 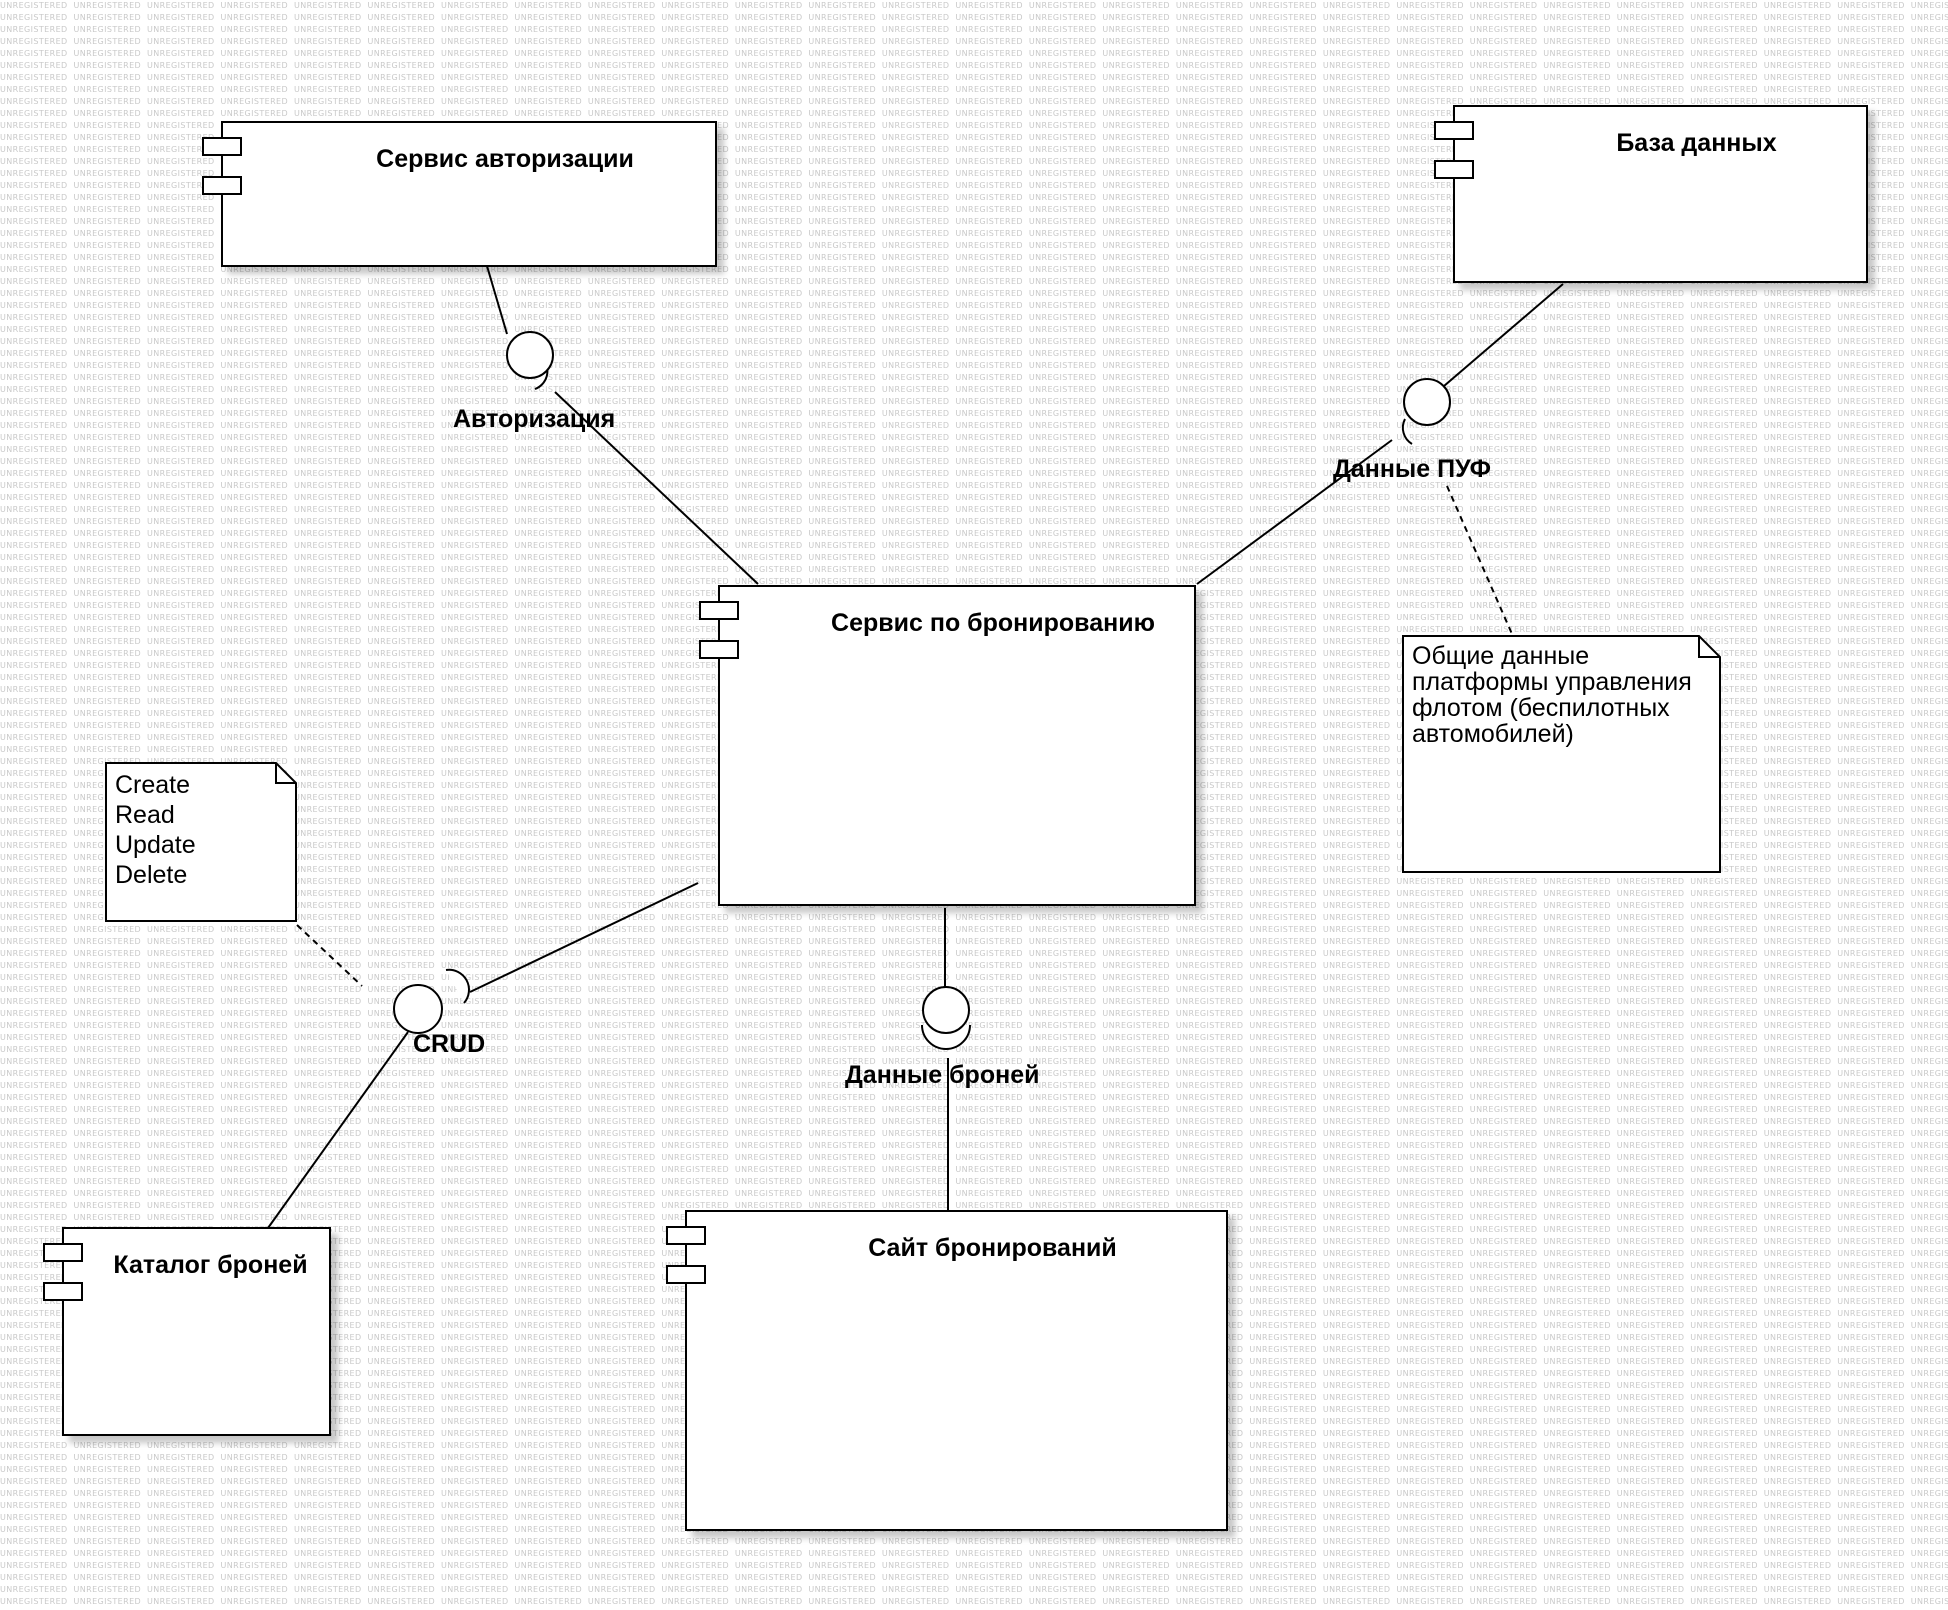 I want to click on note-text: Create Read Update Delete, so click(x=155, y=830).